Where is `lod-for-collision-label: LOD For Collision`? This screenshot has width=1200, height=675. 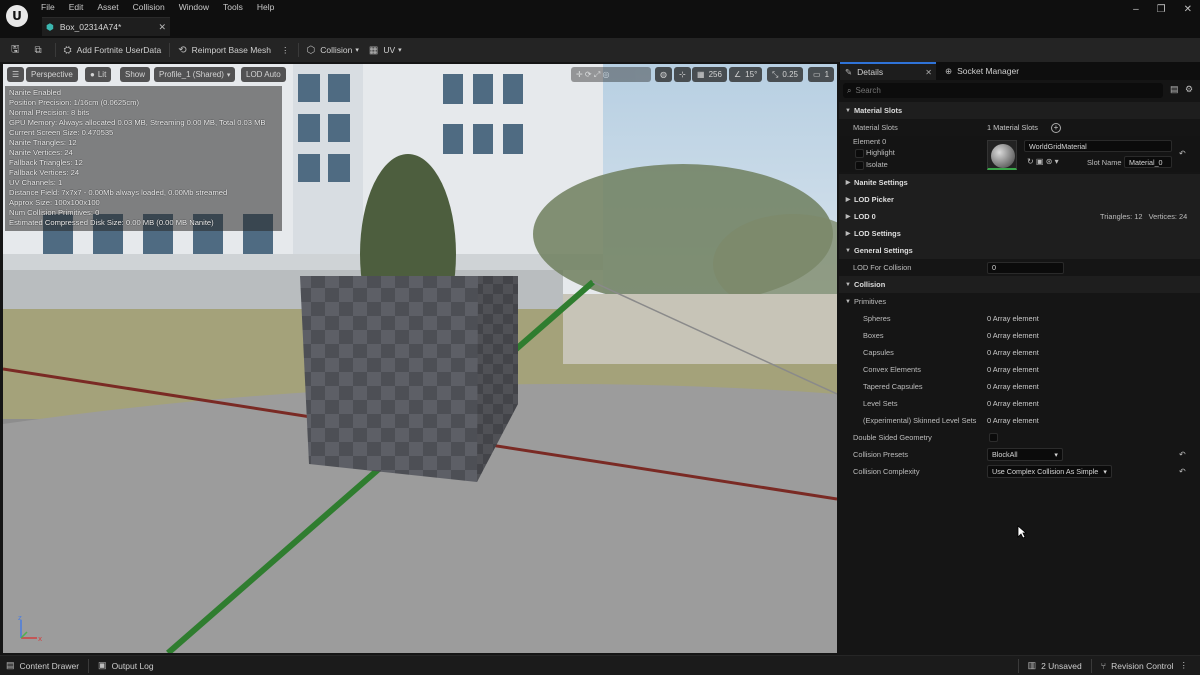
lod-for-collision-label: LOD For Collision is located at coordinates (882, 267).